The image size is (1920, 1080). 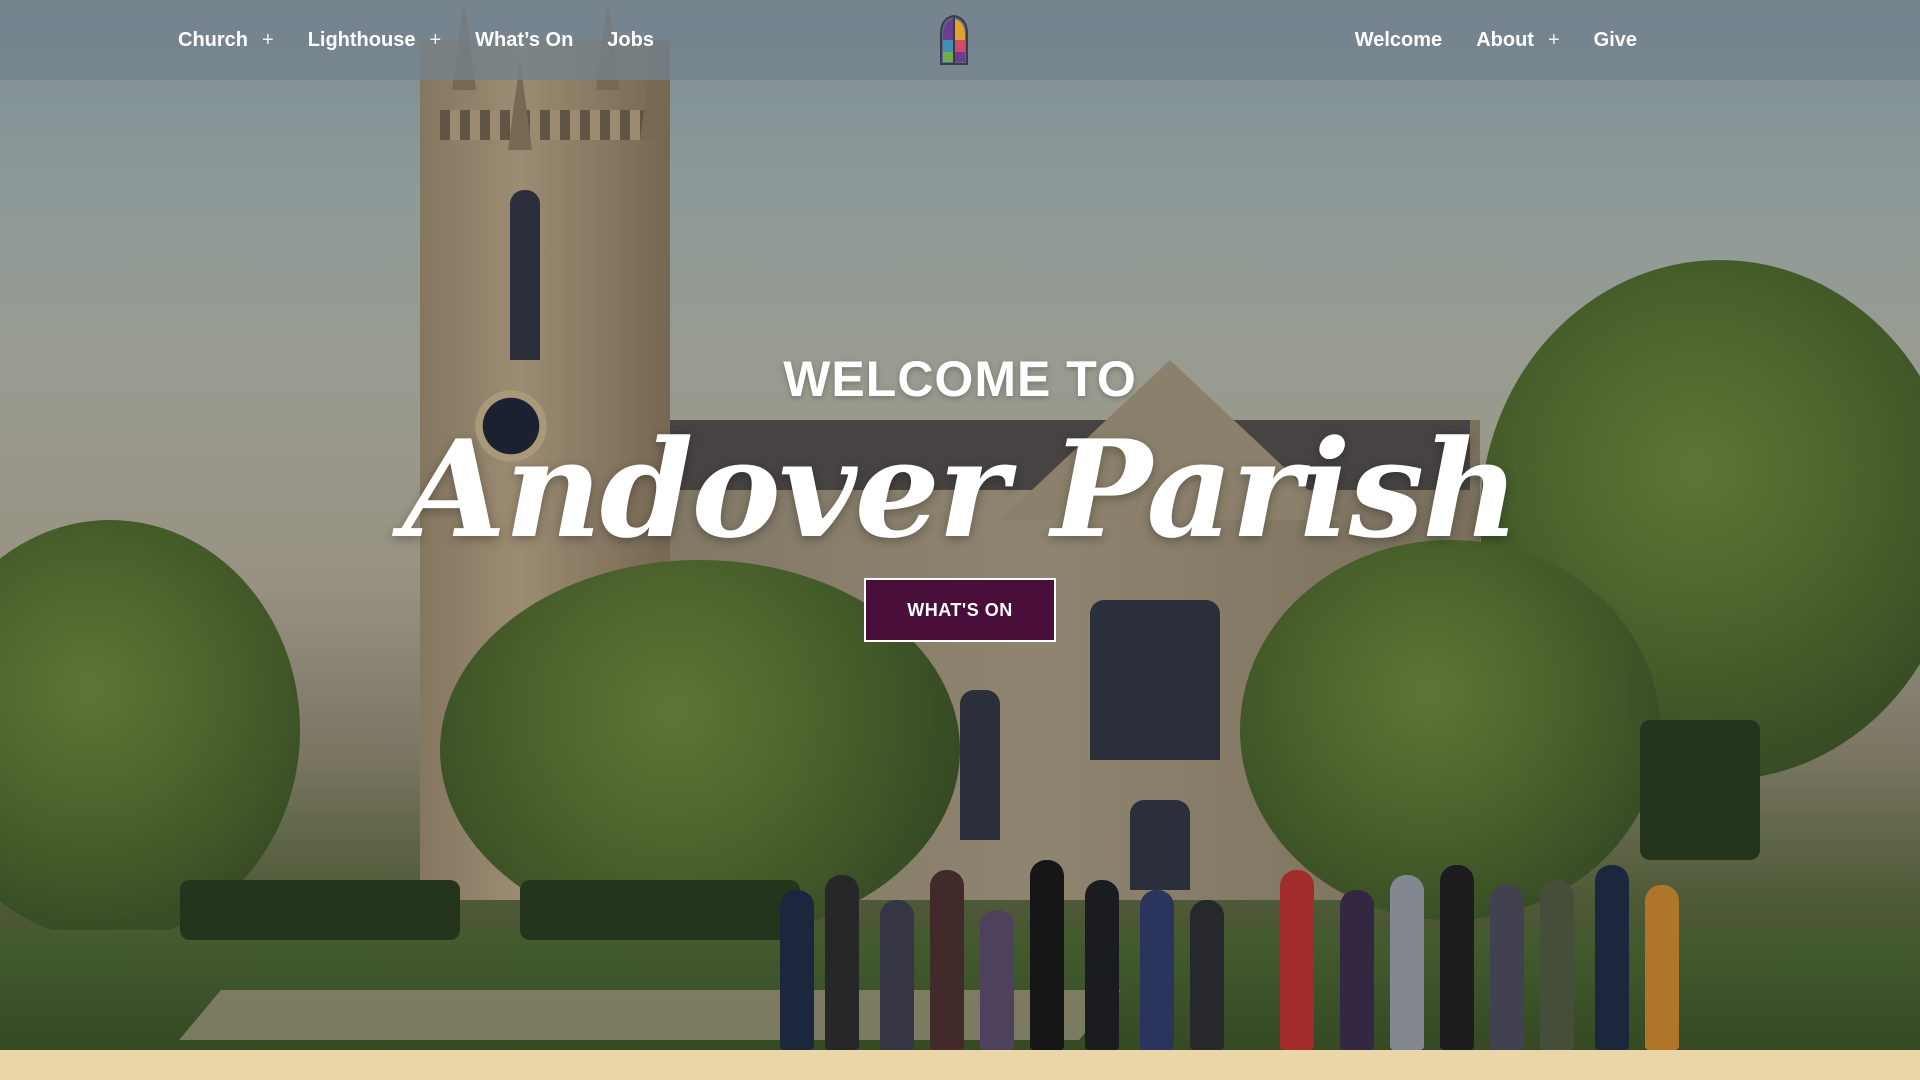 I want to click on nav-left-group: Church + Lighthouse + What’s On Jobs, so click(x=416, y=40).